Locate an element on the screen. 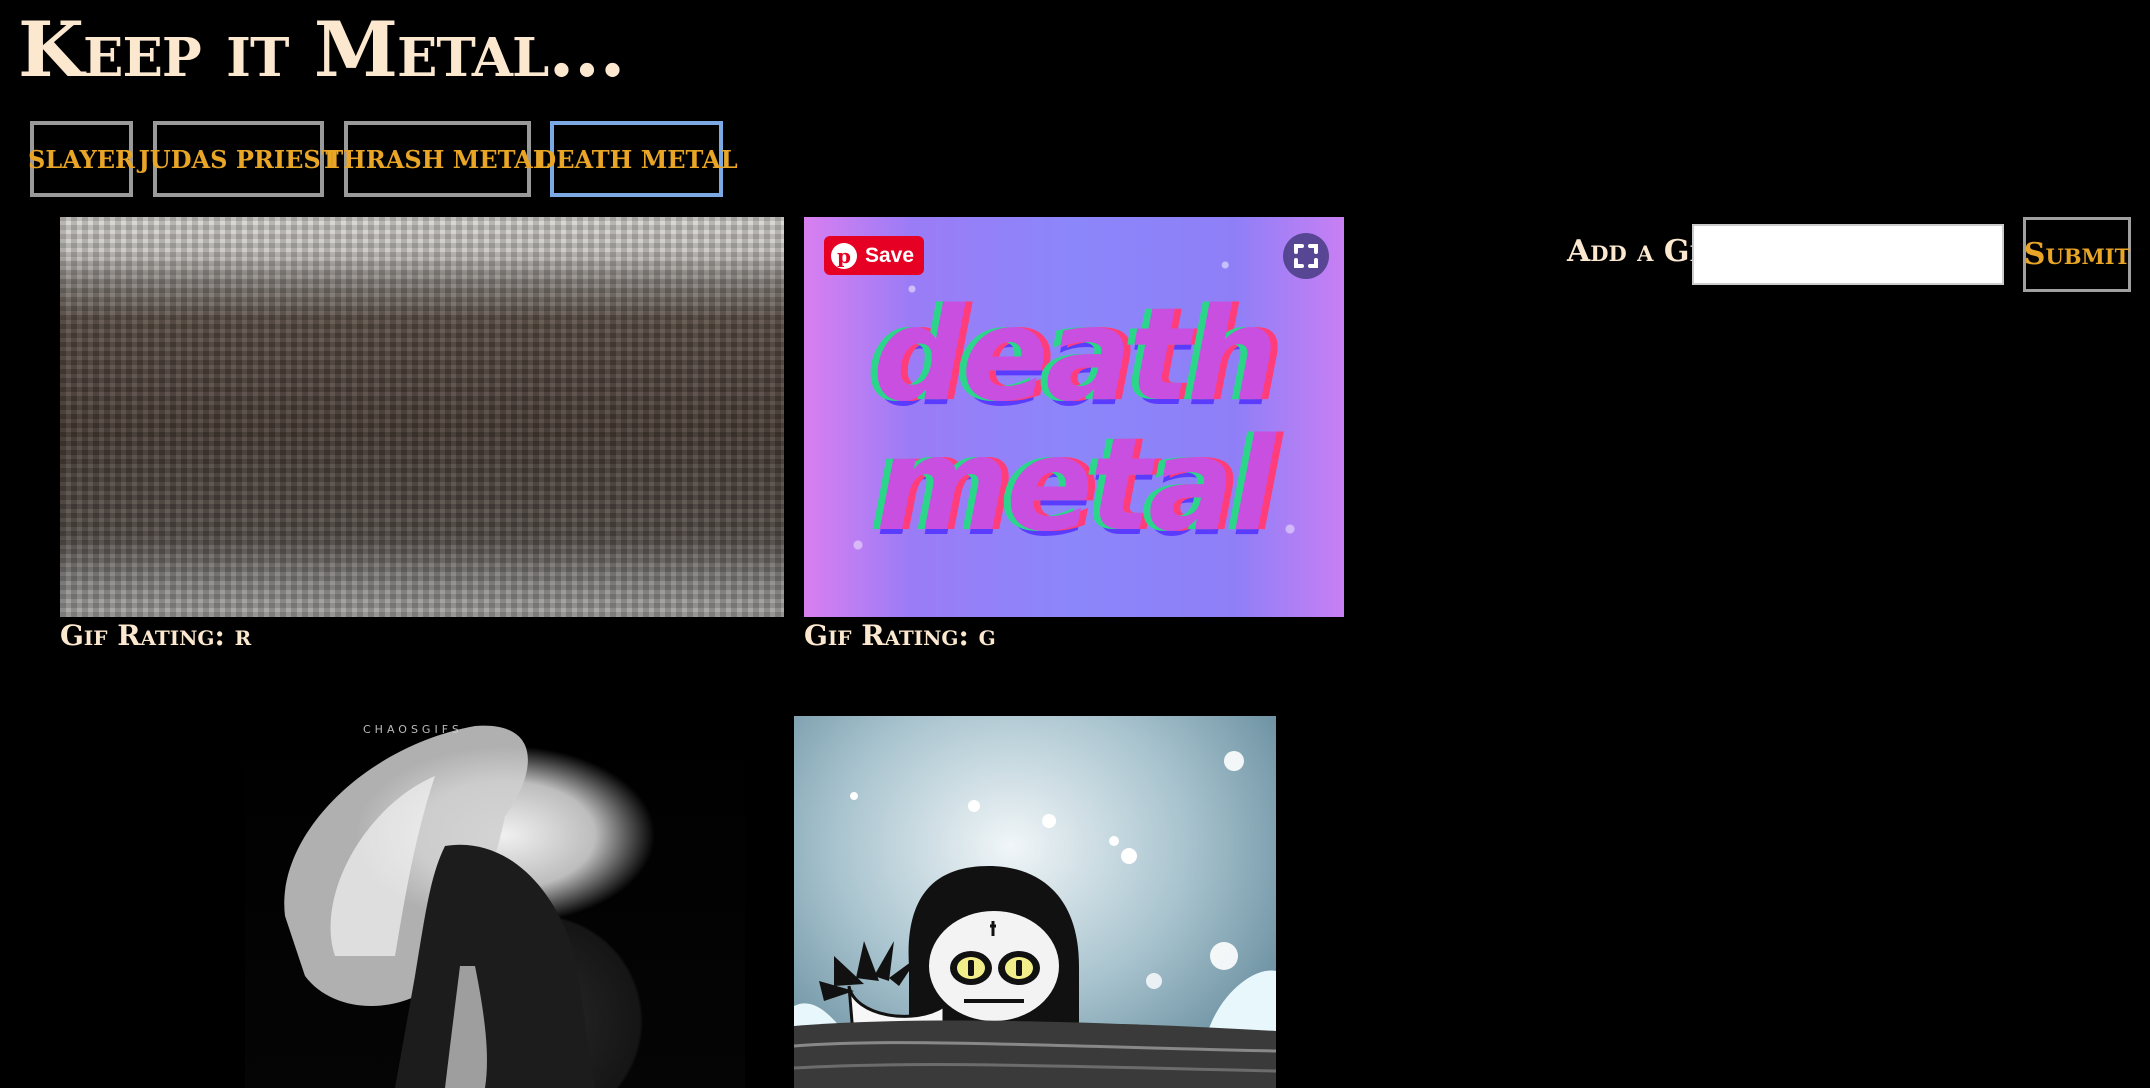 Image resolution: width=2150 pixels, height=1088 pixels. pinterest-logo-icon: p is located at coordinates (844, 255).